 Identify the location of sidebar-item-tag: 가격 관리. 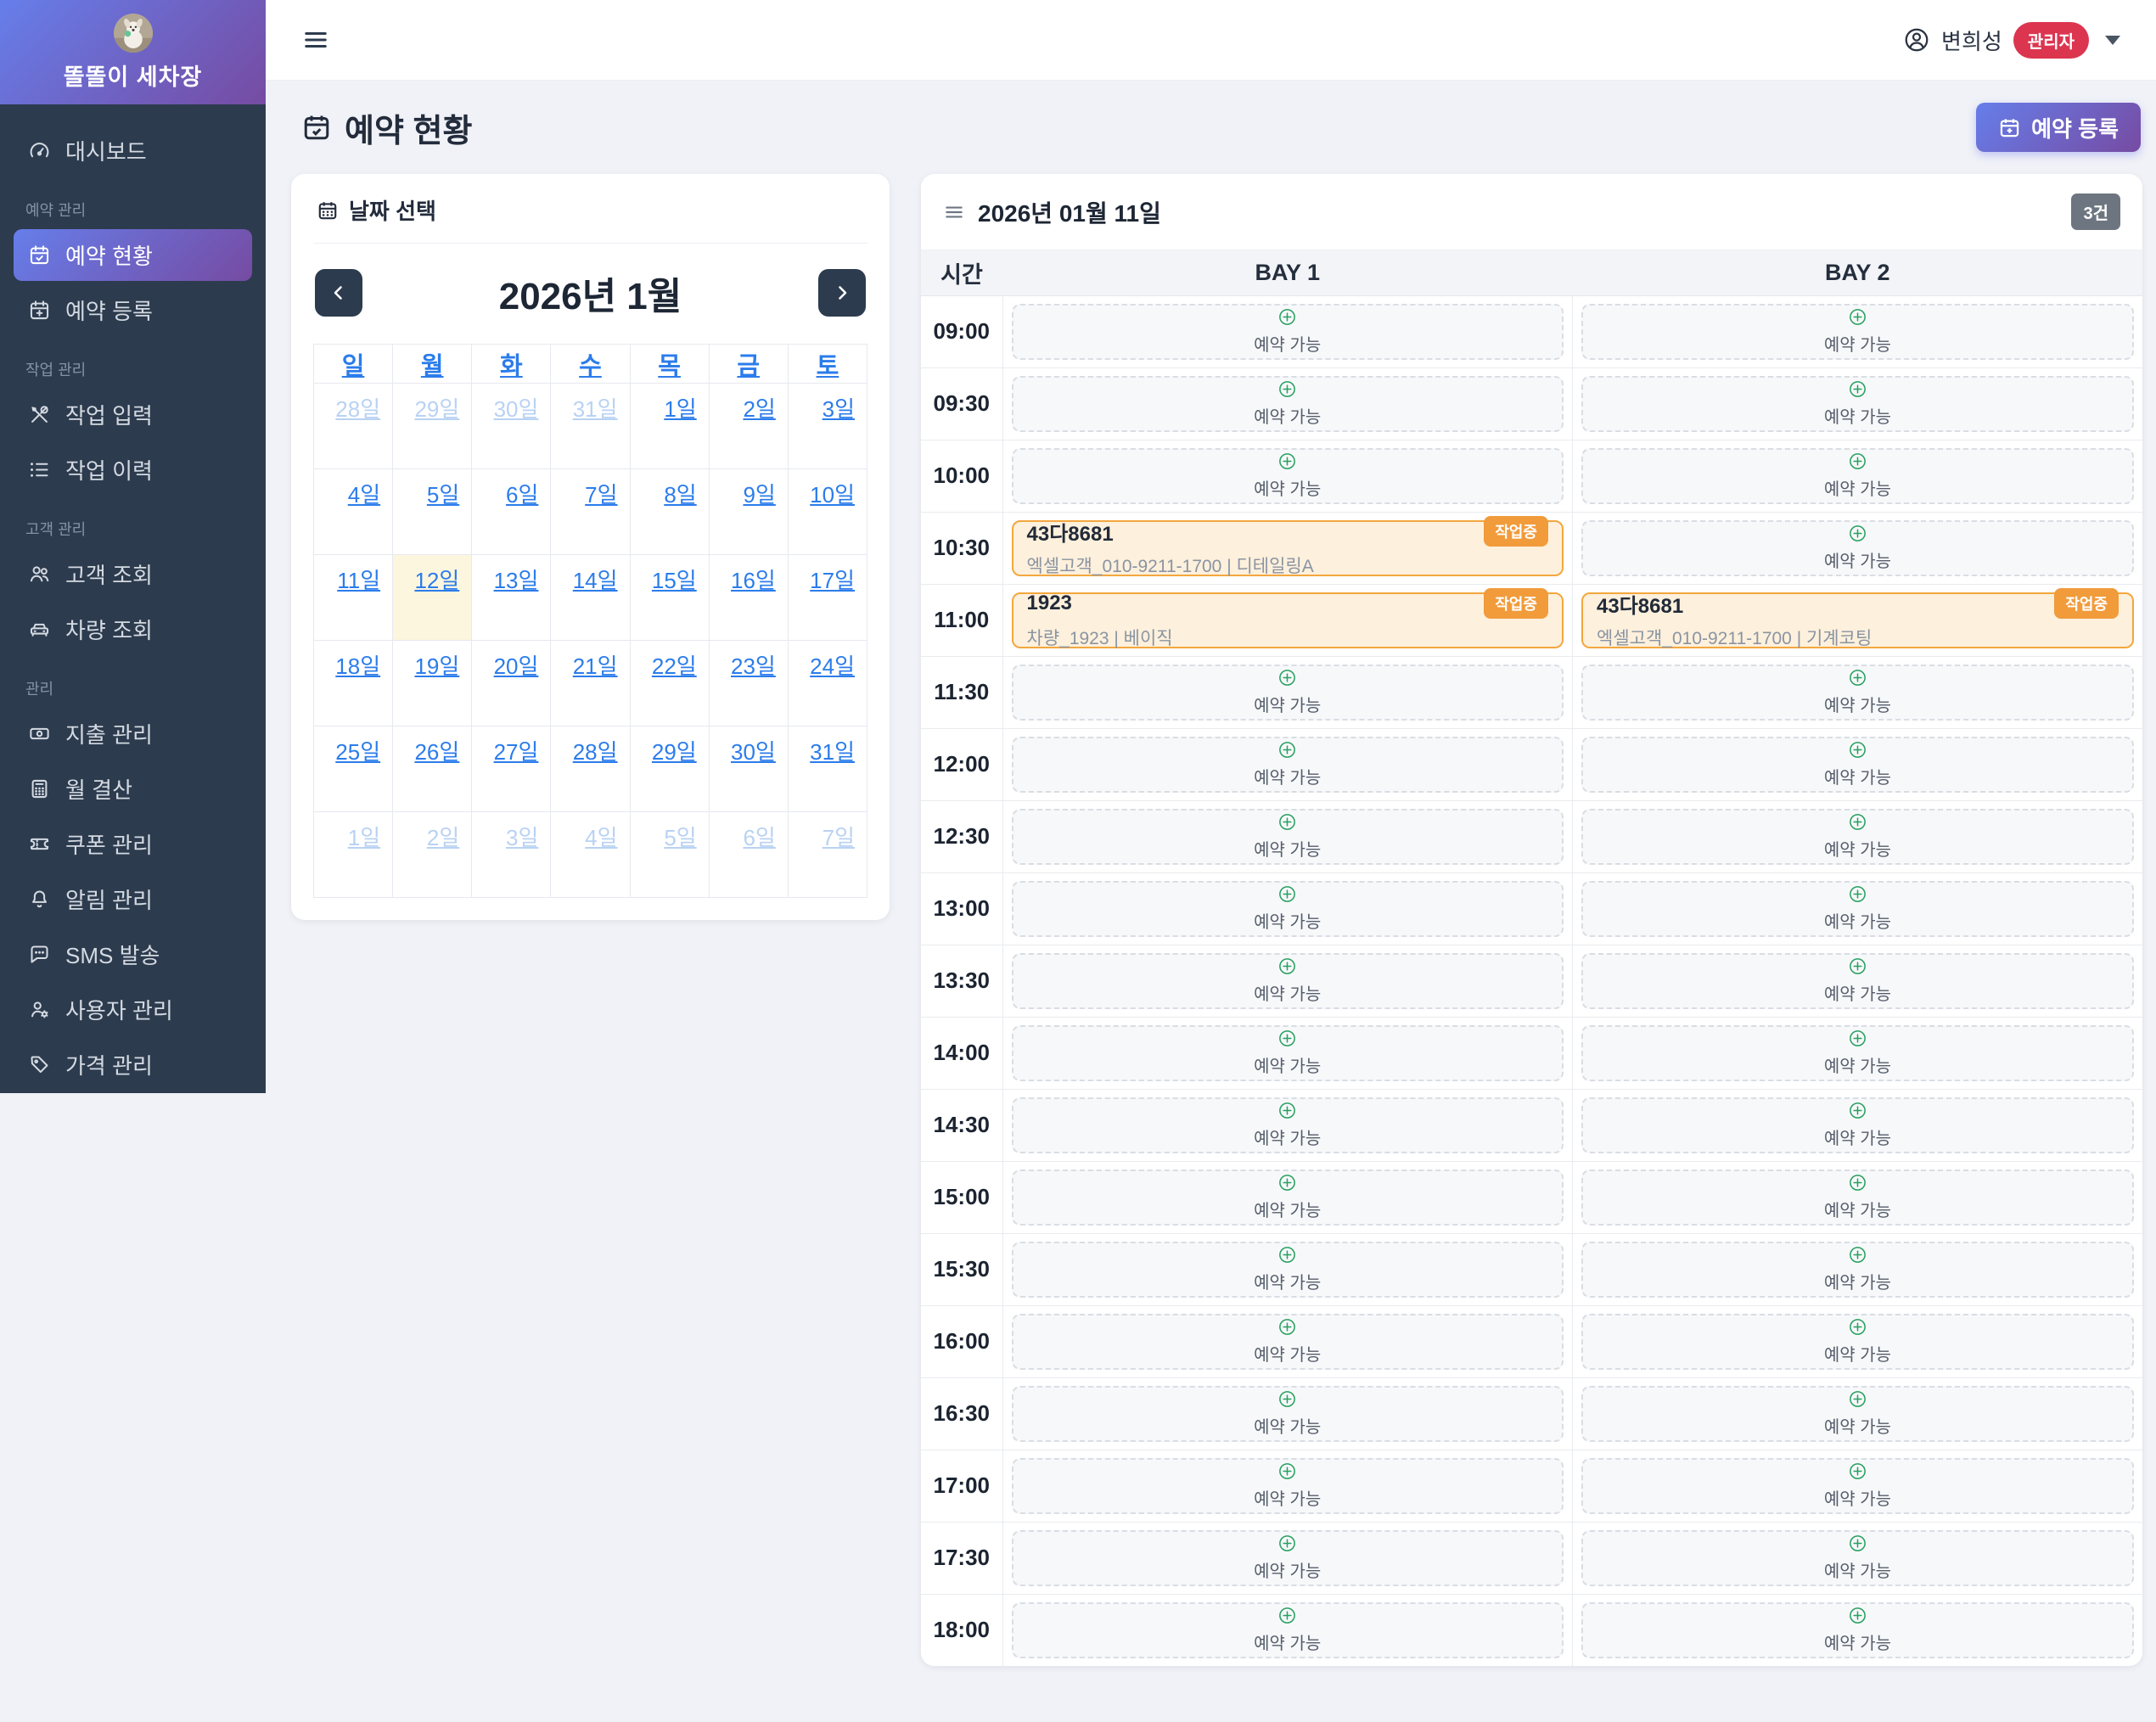
(133, 1065).